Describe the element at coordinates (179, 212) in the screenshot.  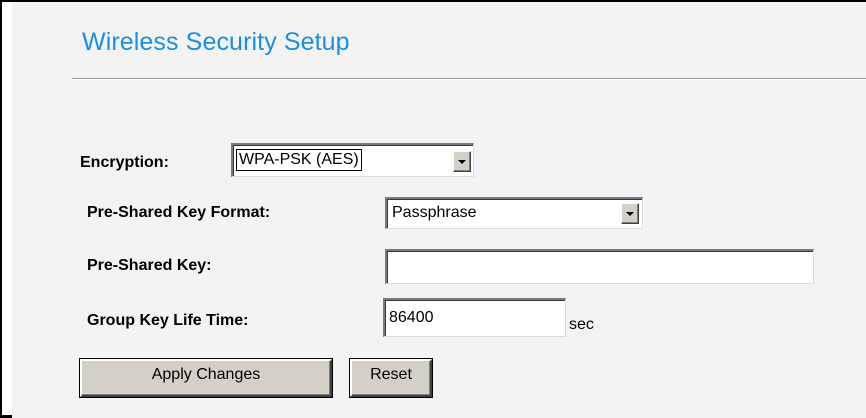
I see `psk-format-label: Pre-Shared Key Format:` at that location.